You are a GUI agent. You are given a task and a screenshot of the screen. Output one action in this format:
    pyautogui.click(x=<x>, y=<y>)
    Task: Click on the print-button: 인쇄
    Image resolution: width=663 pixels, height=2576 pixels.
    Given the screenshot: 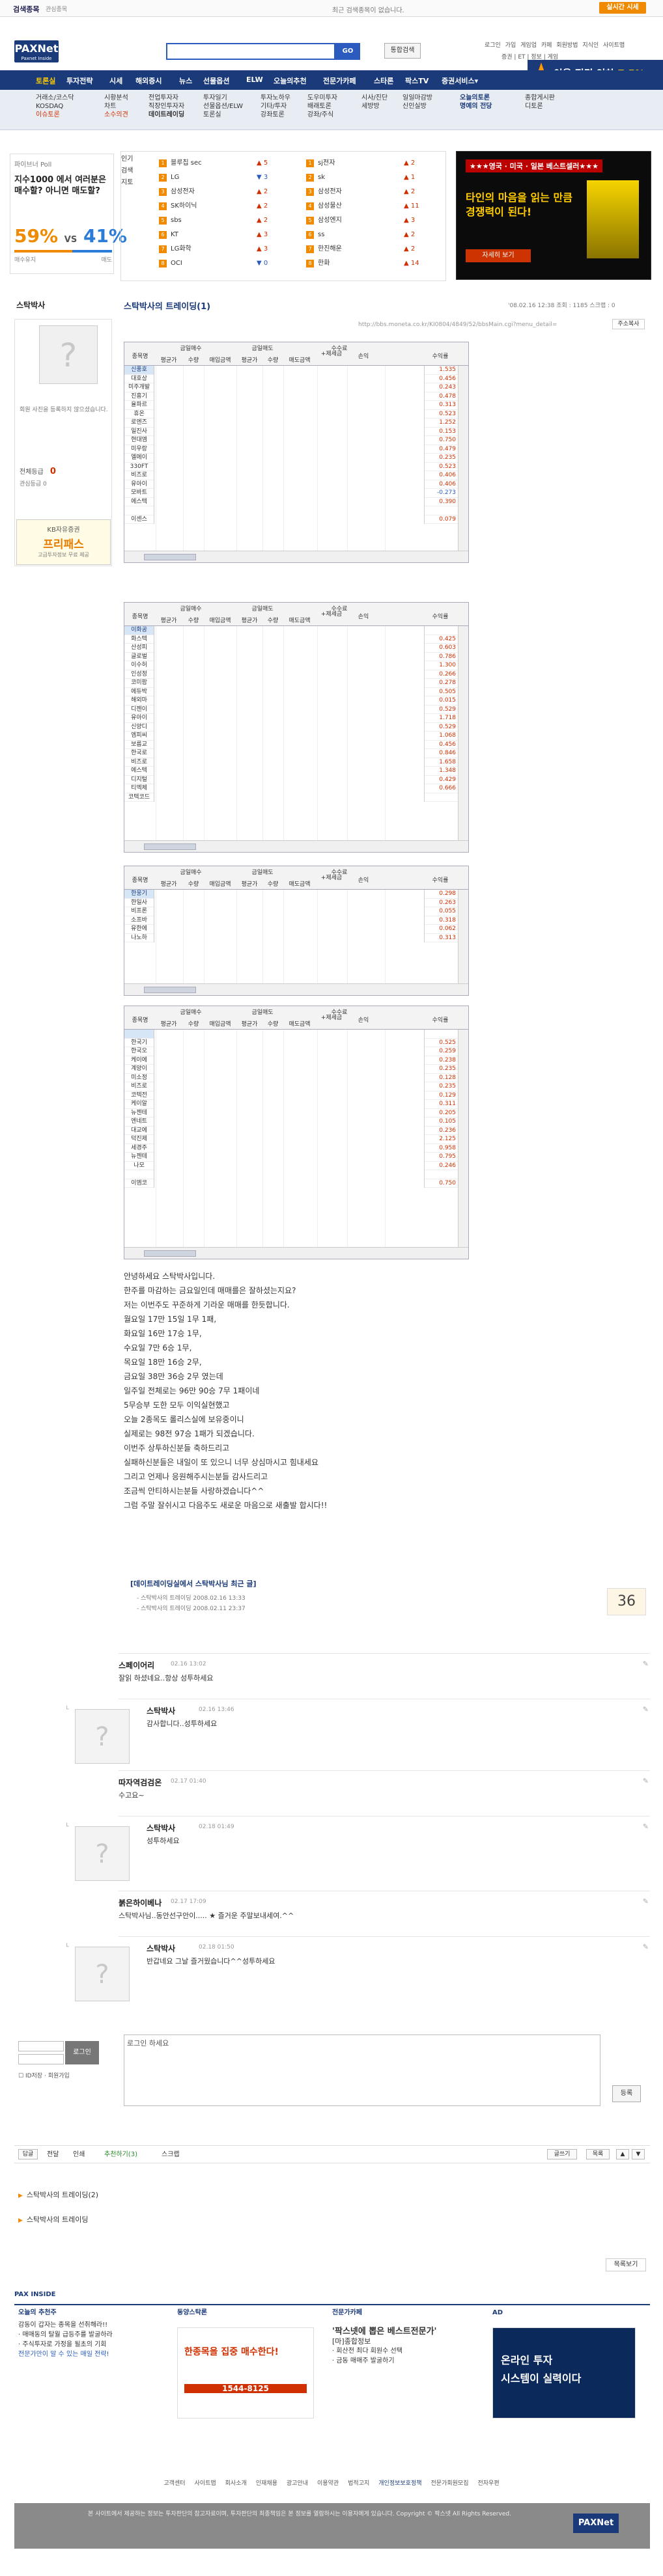 What is the action you would take?
    pyautogui.click(x=79, y=2153)
    